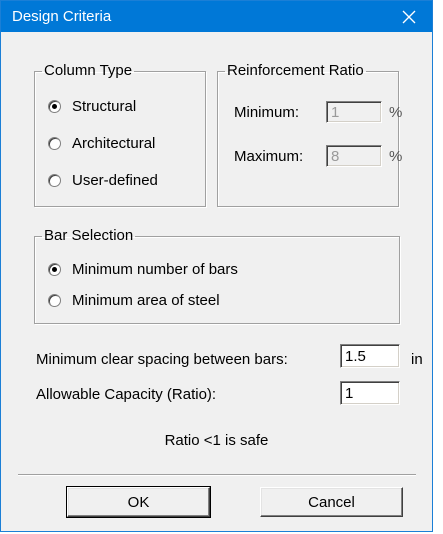 This screenshot has width=443, height=534. I want to click on radio-label-structural: Structural, so click(104, 106).